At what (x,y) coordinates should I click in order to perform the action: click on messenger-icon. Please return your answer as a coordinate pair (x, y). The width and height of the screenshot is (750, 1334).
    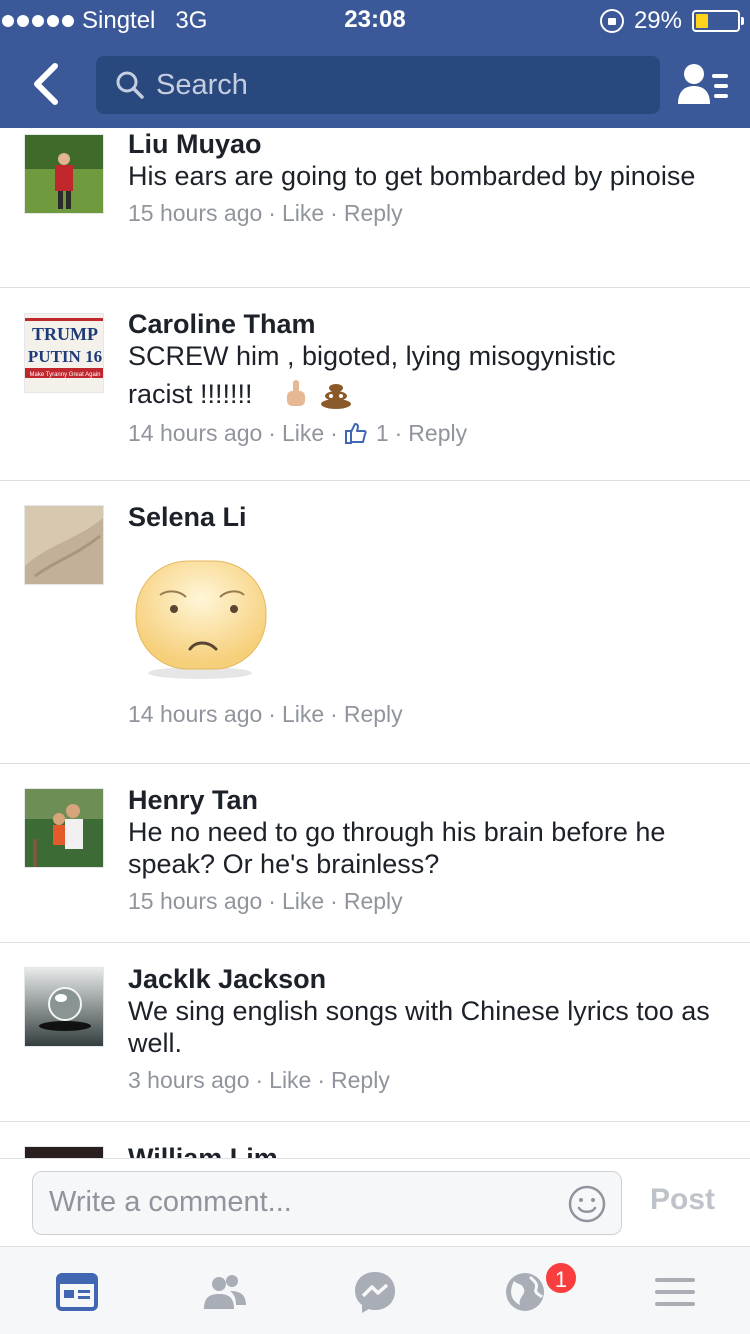
    Looking at the image, I should click on (375, 1292).